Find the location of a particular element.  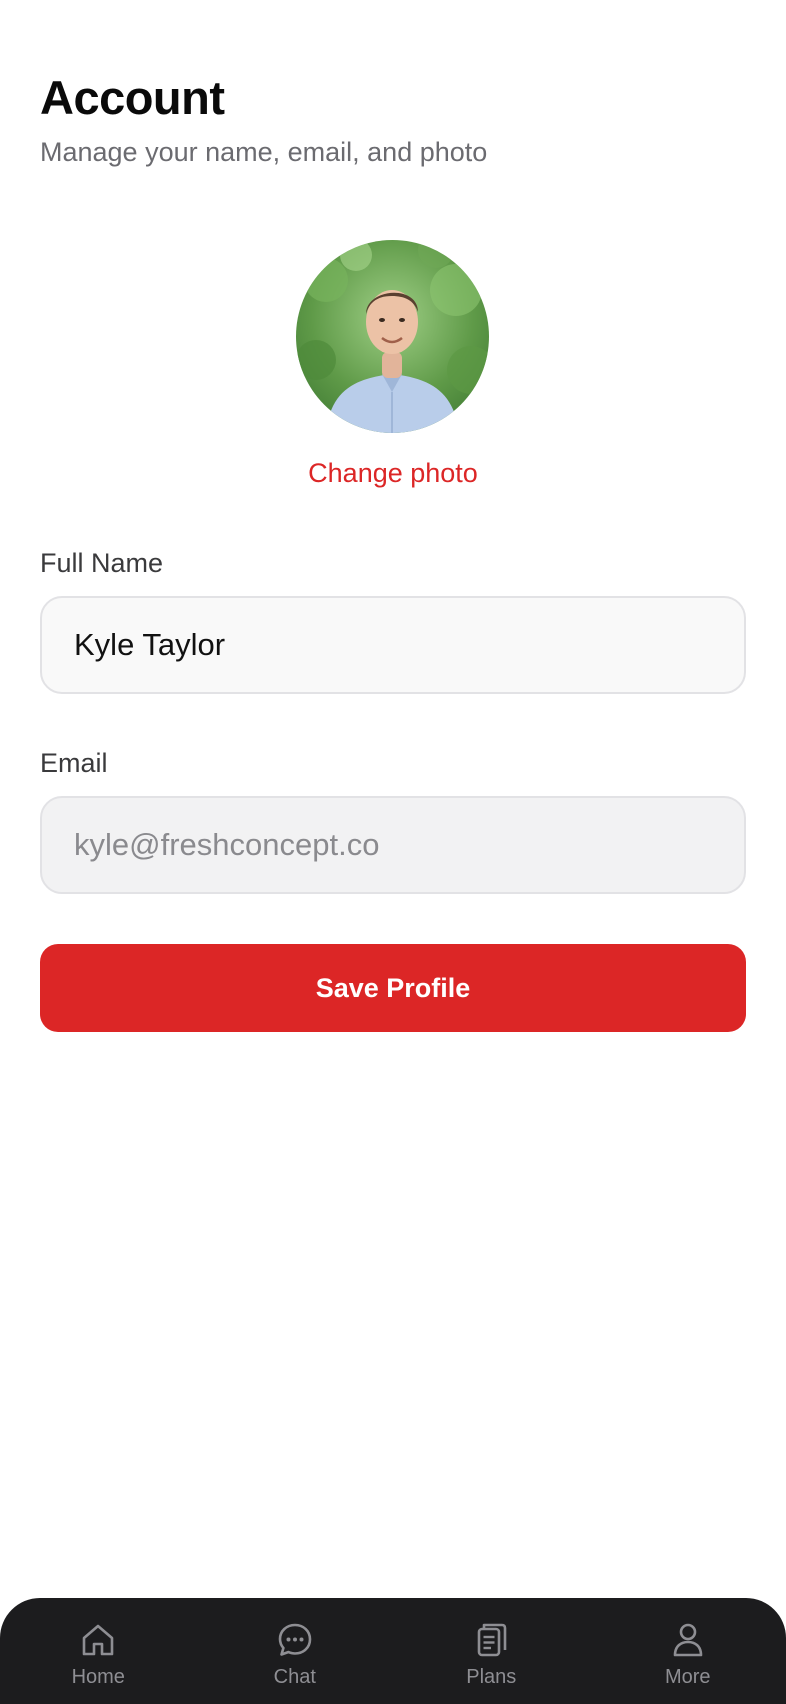

email-label: Email is located at coordinates (74, 763).